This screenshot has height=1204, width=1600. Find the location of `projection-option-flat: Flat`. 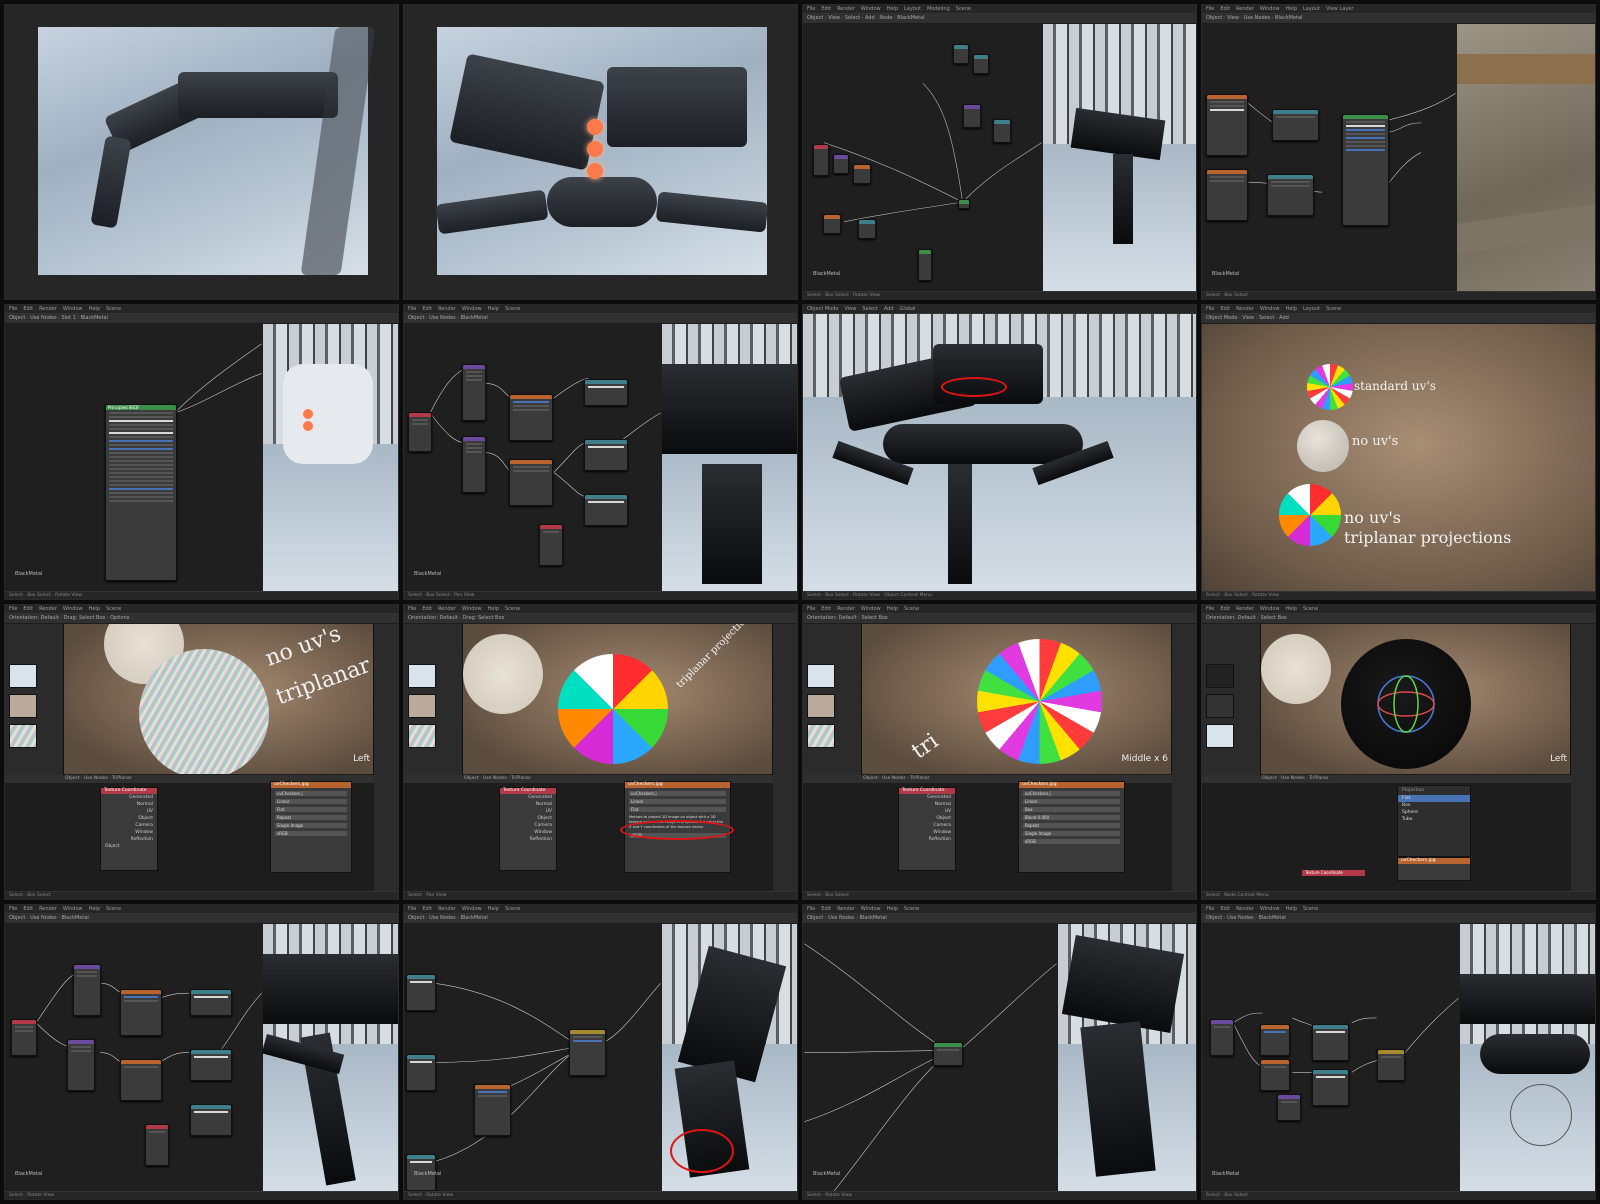

projection-option-flat: Flat is located at coordinates (1434, 798).